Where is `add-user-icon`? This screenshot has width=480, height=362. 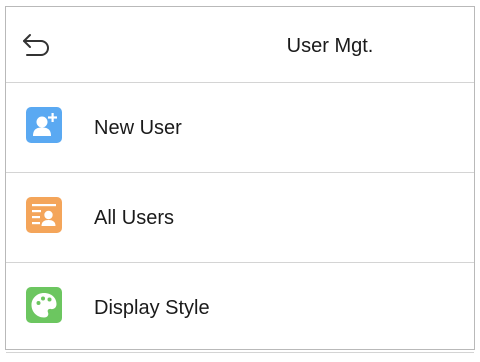 add-user-icon is located at coordinates (44, 125).